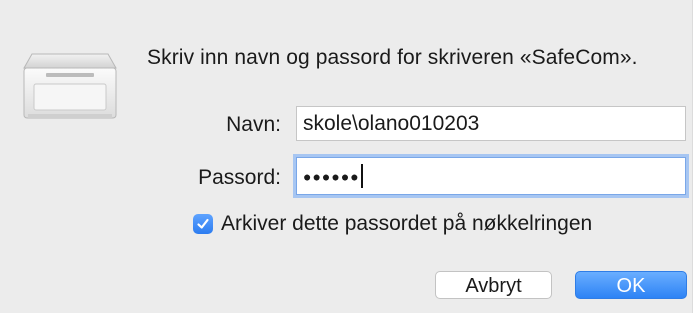  I want to click on checkmark-icon, so click(203, 223).